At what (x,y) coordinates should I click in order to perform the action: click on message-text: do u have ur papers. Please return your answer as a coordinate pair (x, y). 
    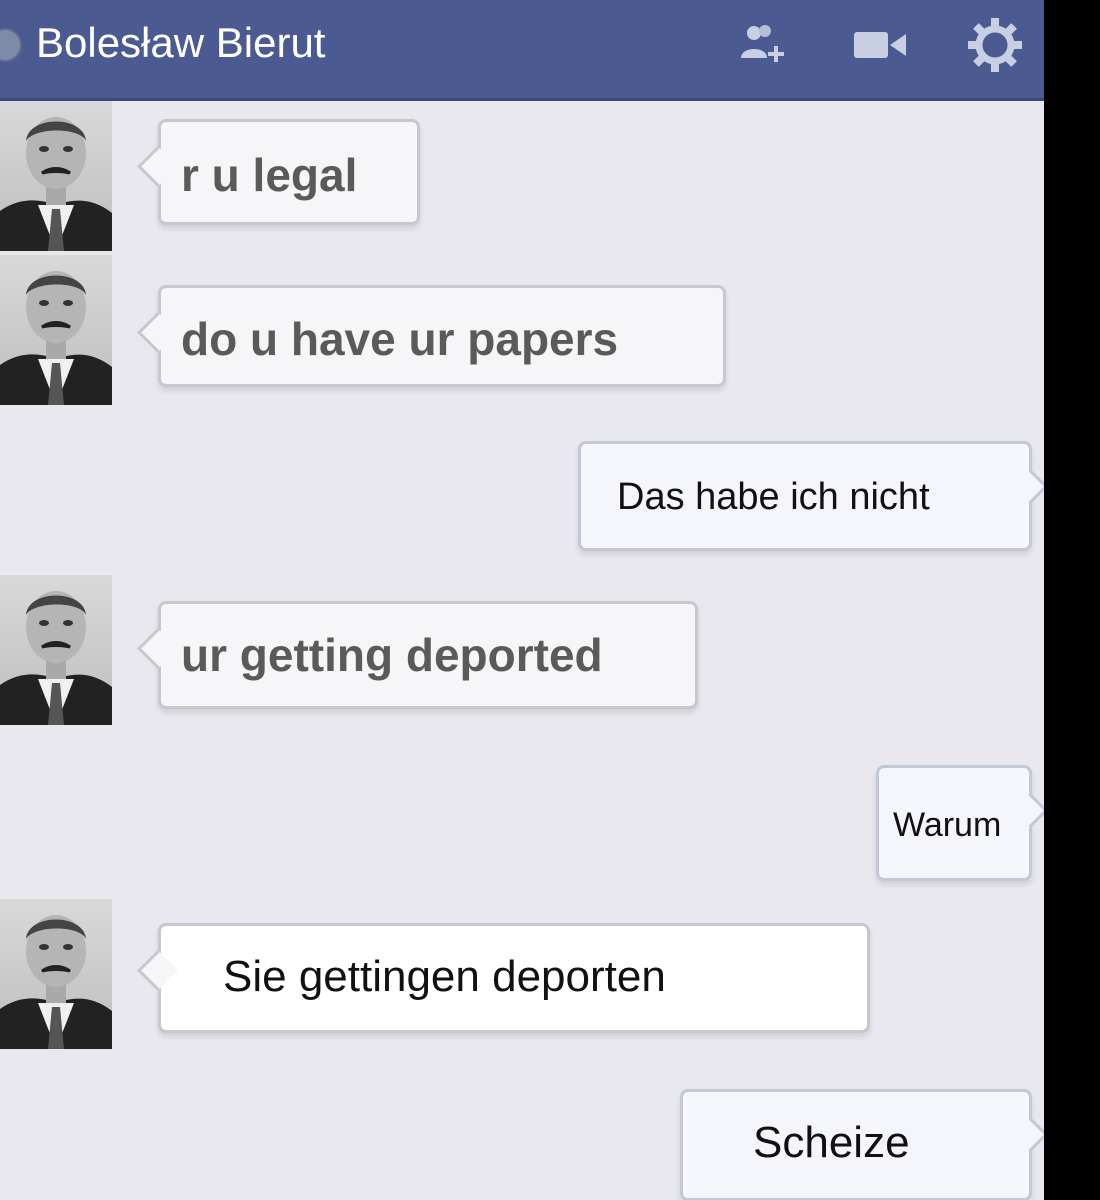
    Looking at the image, I should click on (400, 339).